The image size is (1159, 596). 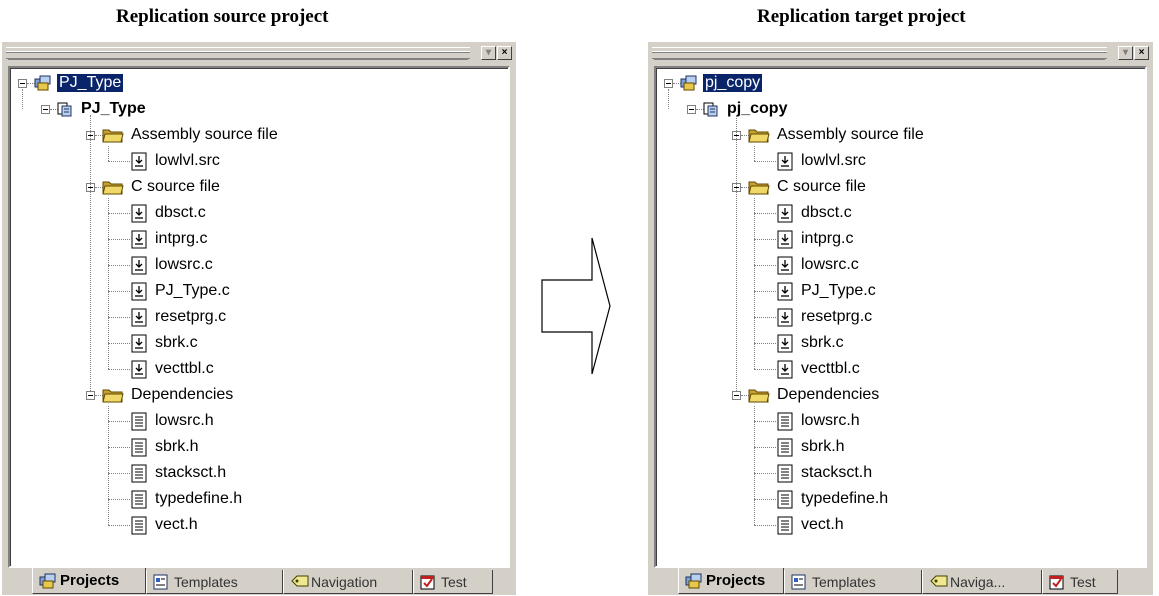 What do you see at coordinates (180, 212) in the screenshot?
I see `file-label: dbsct.c` at bounding box center [180, 212].